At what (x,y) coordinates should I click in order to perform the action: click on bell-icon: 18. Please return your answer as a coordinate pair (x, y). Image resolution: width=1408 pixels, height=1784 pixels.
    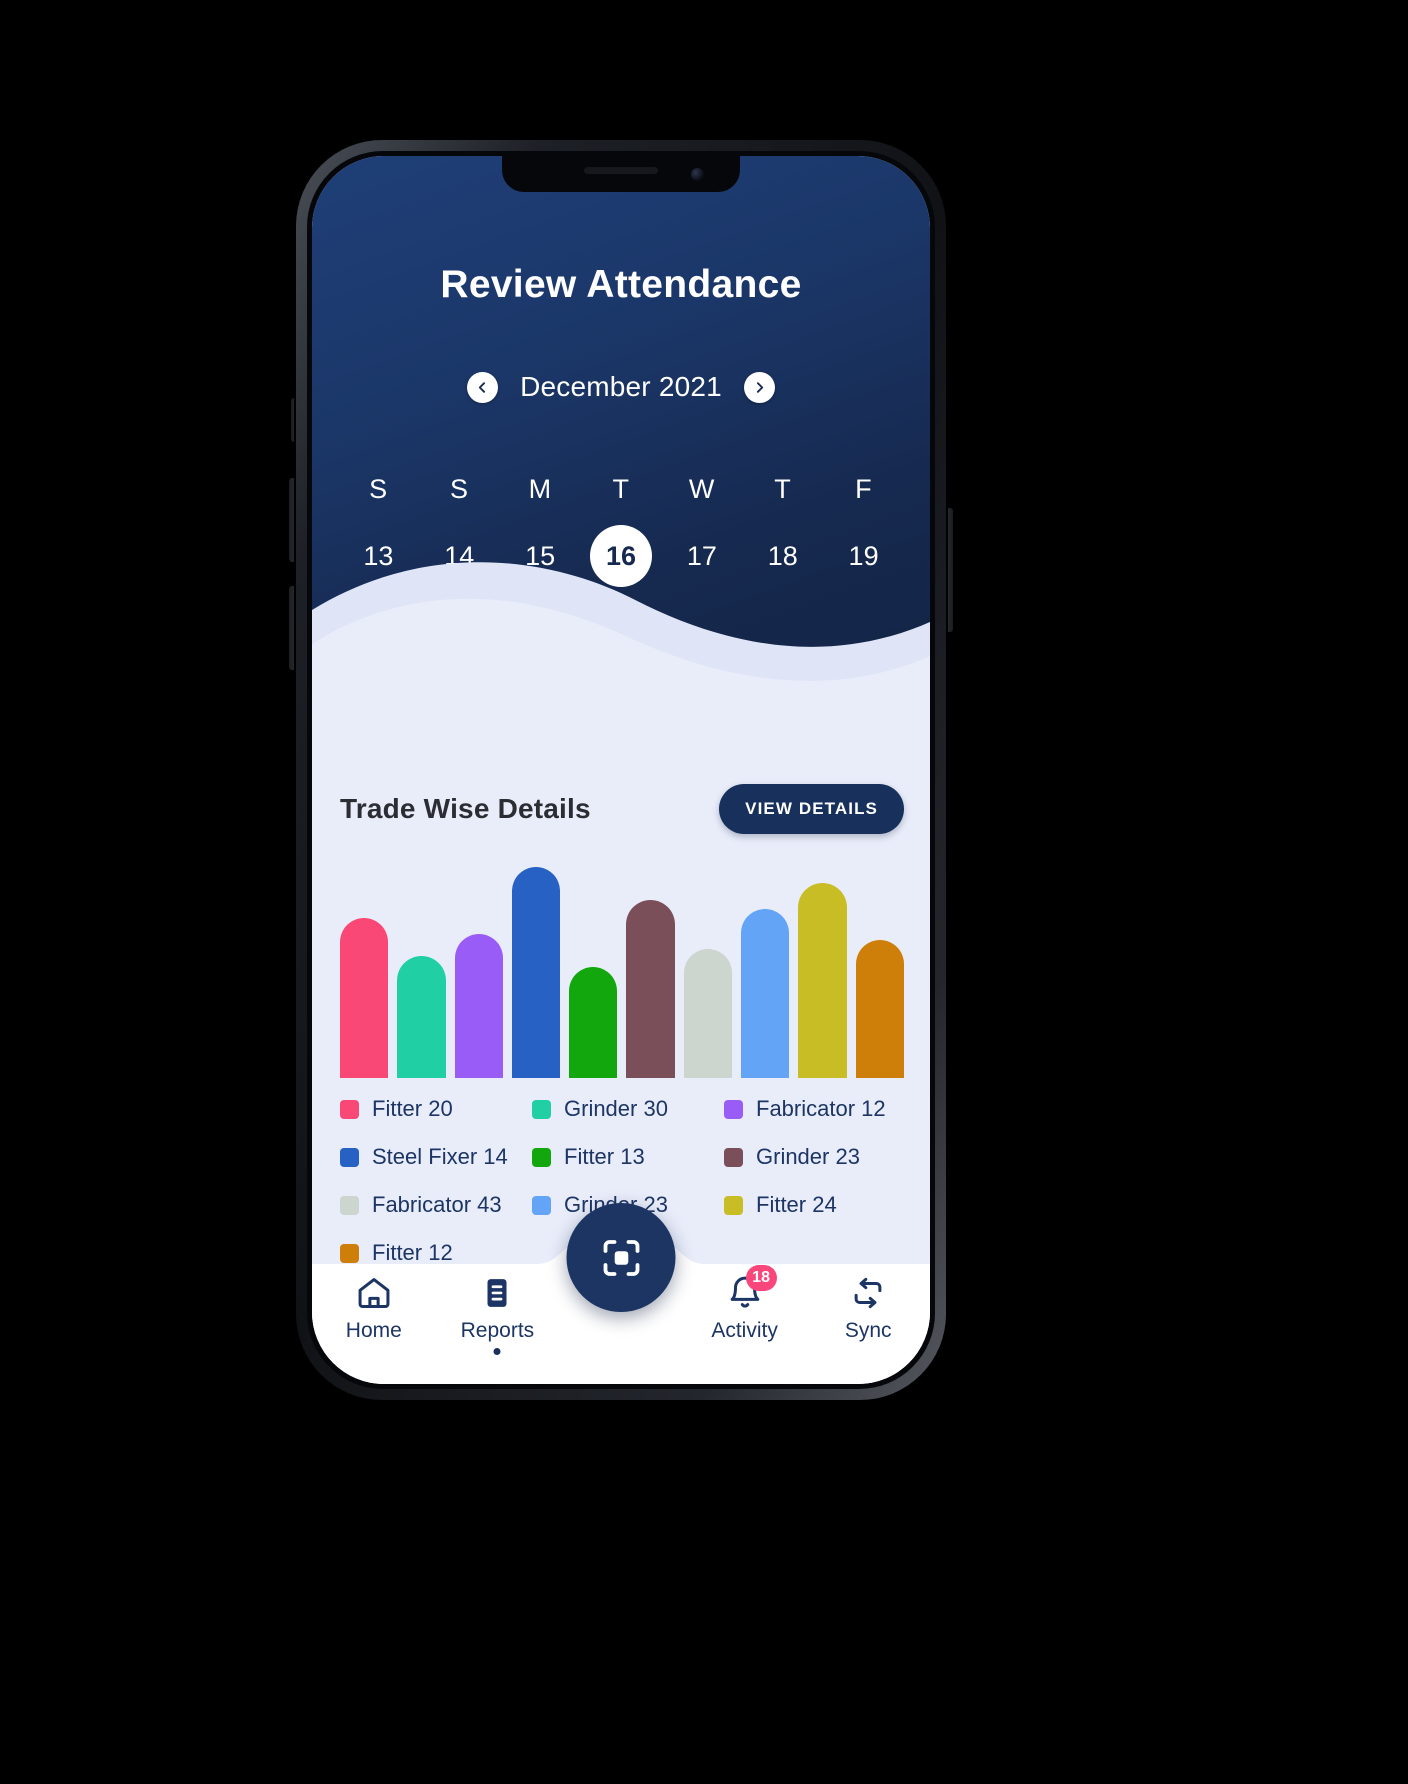
    Looking at the image, I should click on (751, 1288).